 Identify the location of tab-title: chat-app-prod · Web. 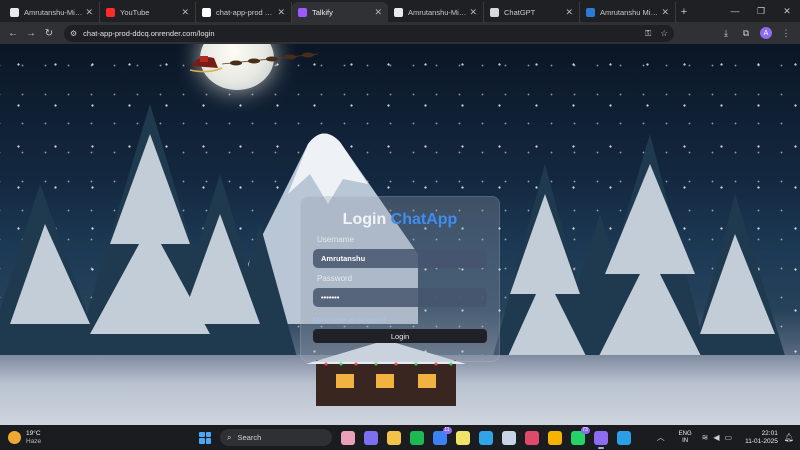
(245, 12).